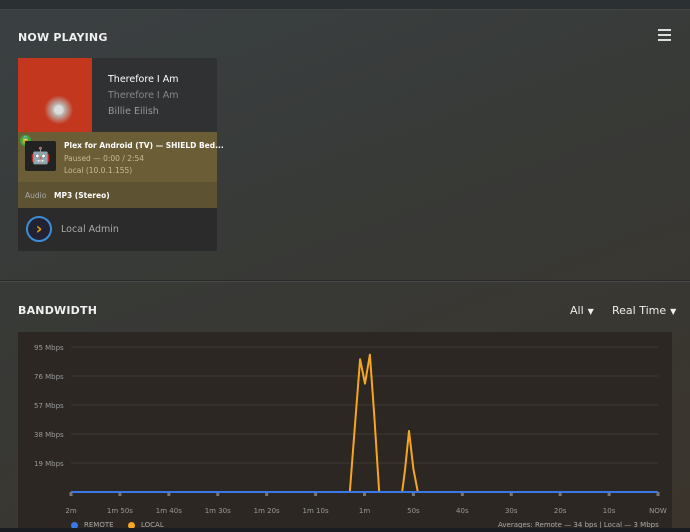  What do you see at coordinates (70, 511) in the screenshot?
I see `x-tick-label: 2m` at bounding box center [70, 511].